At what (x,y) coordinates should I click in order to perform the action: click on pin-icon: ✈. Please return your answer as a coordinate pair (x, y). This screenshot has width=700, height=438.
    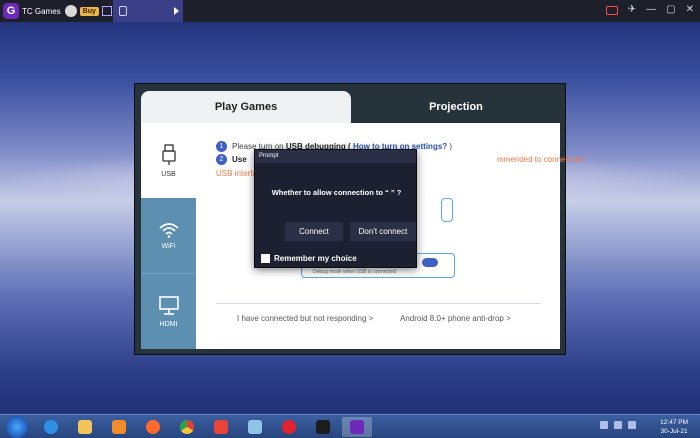
    Looking at the image, I should click on (632, 10).